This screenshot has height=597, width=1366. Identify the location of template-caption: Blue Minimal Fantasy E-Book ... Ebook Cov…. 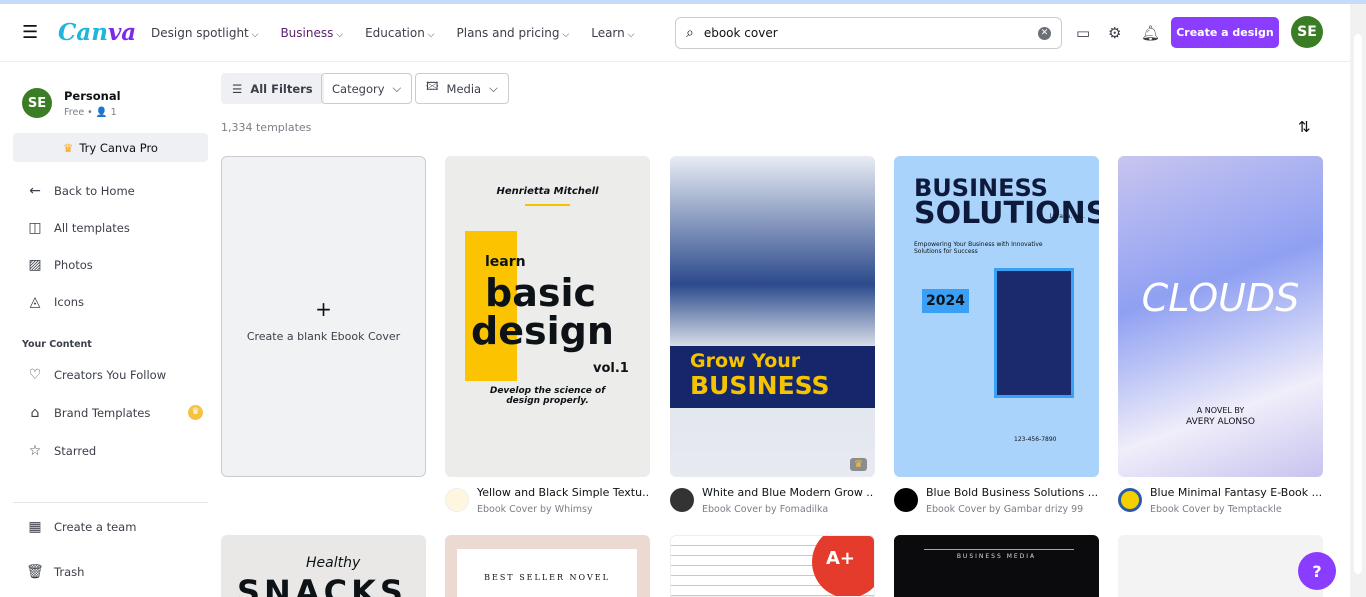
(1220, 500).